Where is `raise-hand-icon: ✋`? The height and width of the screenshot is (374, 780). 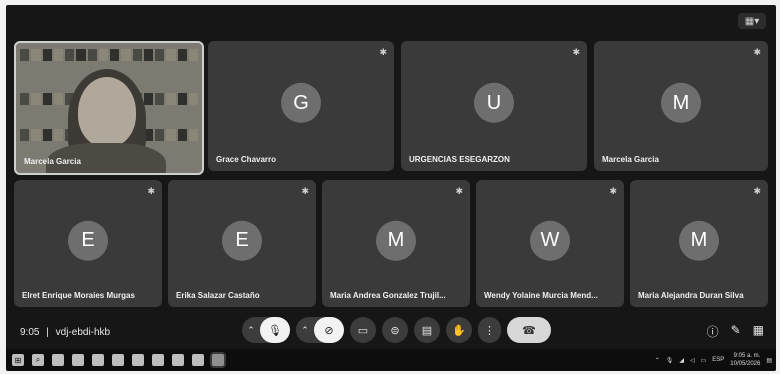
raise-hand-icon: ✋ is located at coordinates (459, 330).